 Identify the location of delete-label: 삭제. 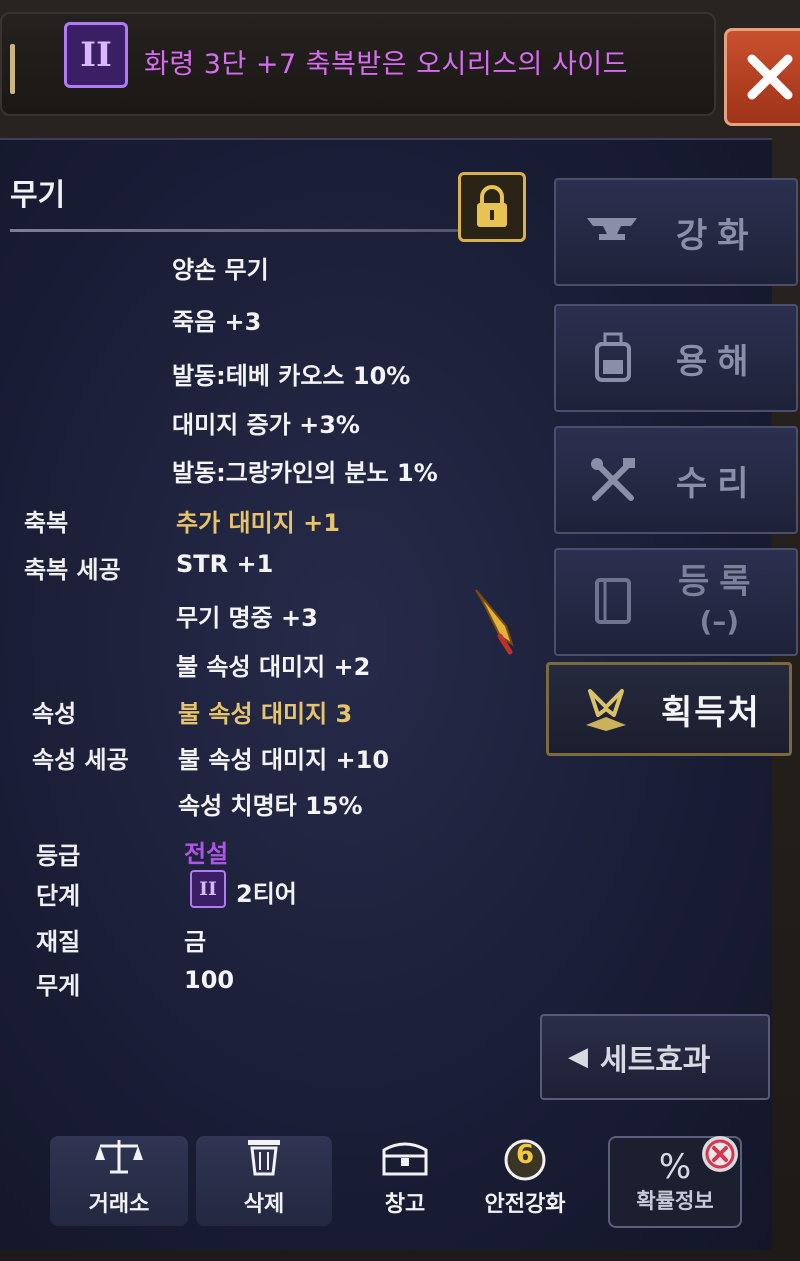
(264, 1204).